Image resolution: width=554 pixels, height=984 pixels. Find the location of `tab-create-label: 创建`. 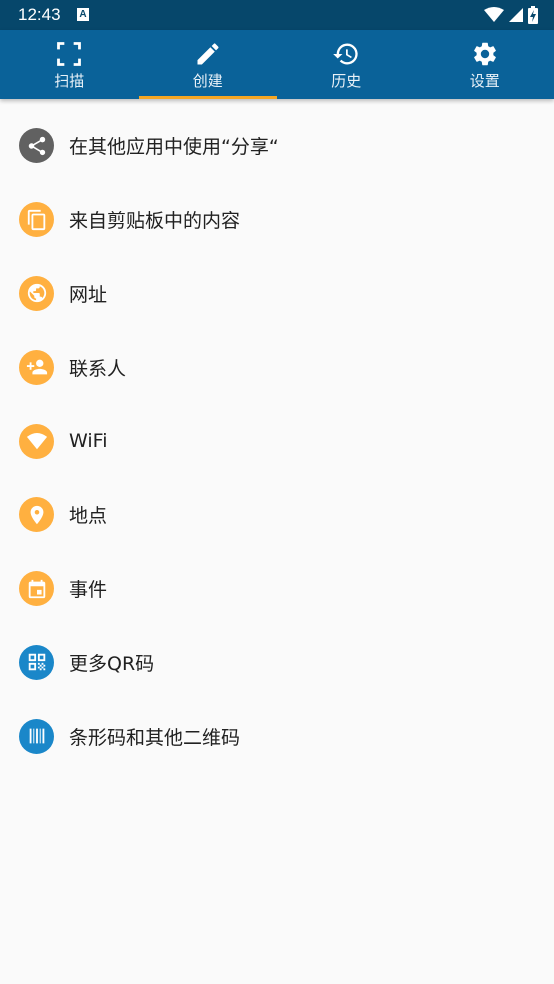

tab-create-label: 创建 is located at coordinates (207, 81).